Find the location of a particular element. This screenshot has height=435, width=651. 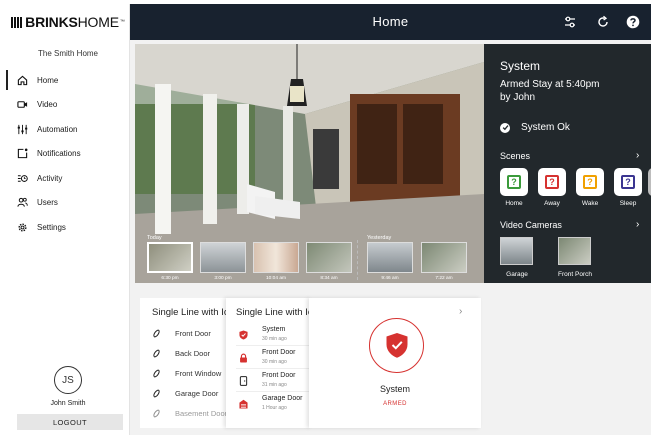

thumbnail-time: 8:34 am is located at coordinates (329, 278).